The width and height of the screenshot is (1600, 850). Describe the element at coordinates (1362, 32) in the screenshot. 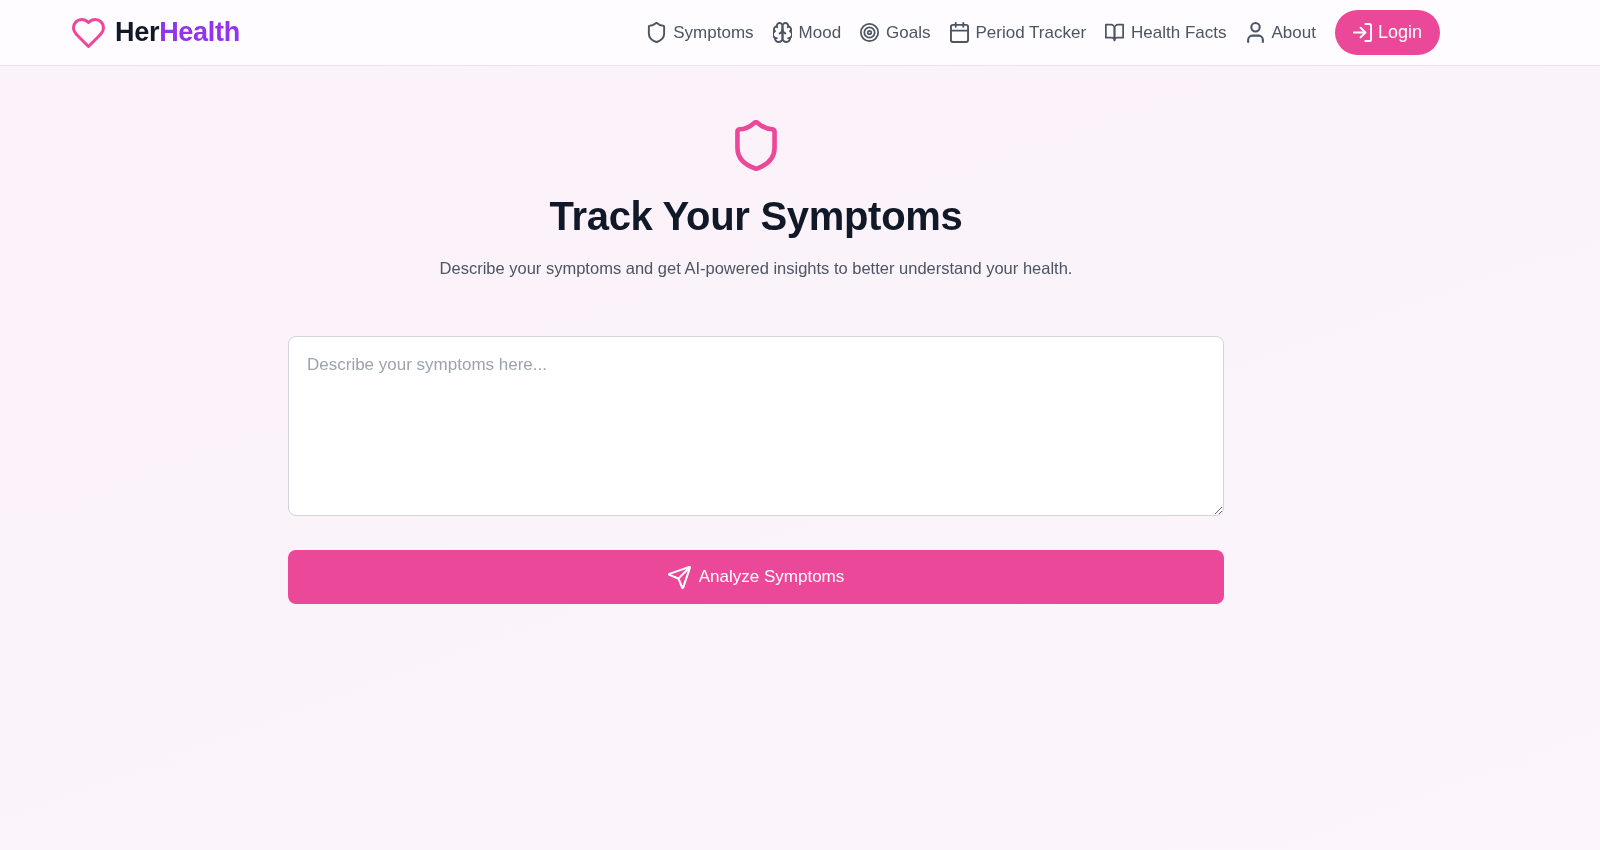

I see `login-icon` at that location.